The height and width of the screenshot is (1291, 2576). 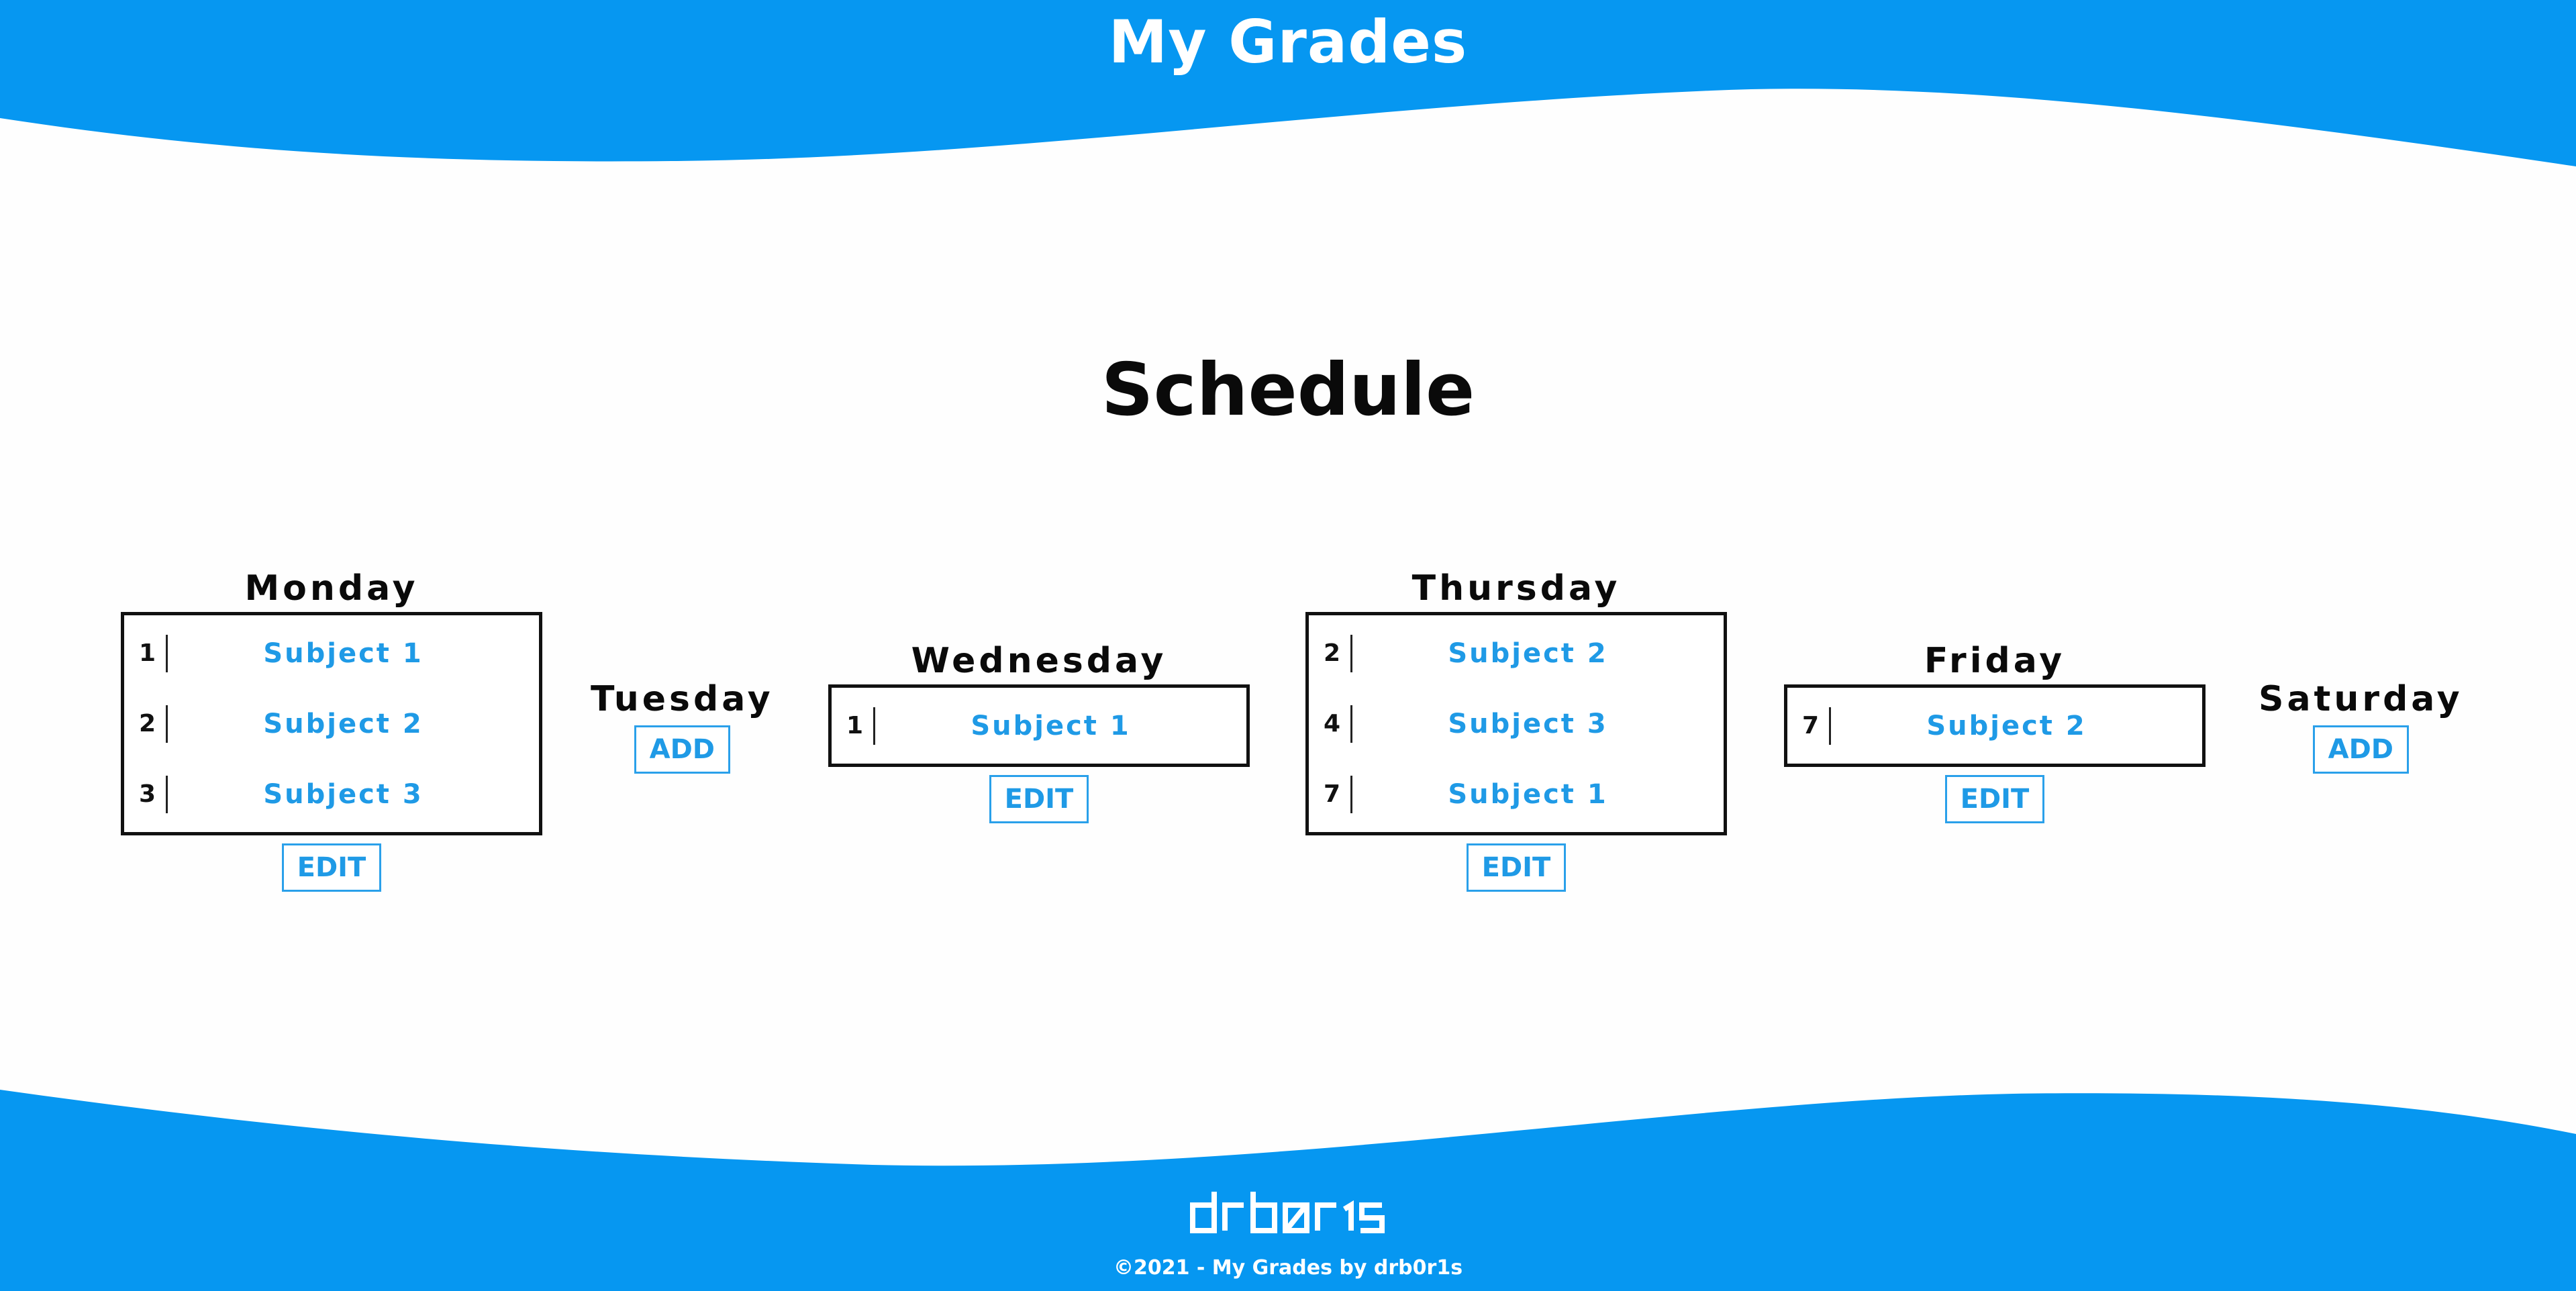 What do you see at coordinates (147, 794) in the screenshot?
I see `lesson-number: 3` at bounding box center [147, 794].